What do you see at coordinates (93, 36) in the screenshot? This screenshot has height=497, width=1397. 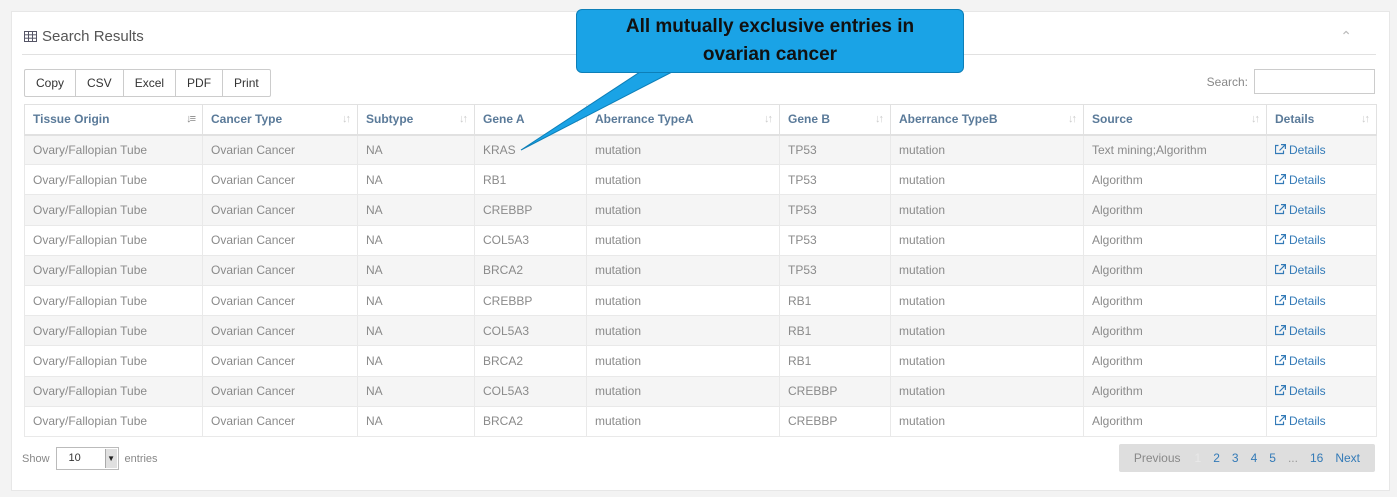 I see `panel-title-text: Search Results` at bounding box center [93, 36].